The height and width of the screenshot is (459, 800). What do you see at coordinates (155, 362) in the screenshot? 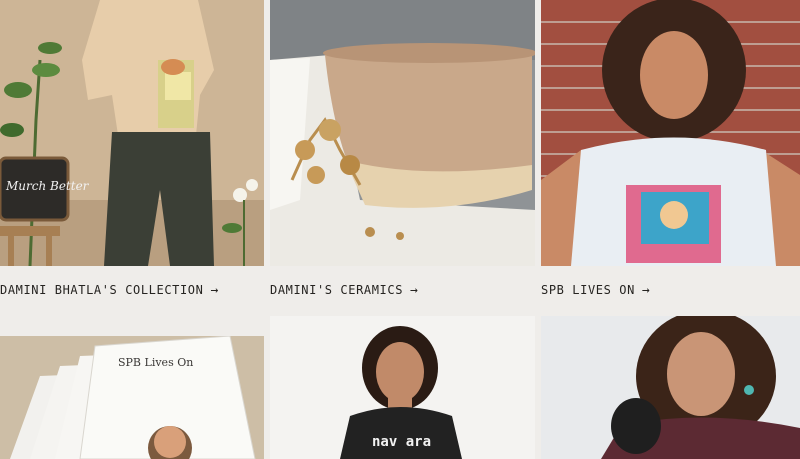
I see `book-cover-title: SPB Lives On` at bounding box center [155, 362].